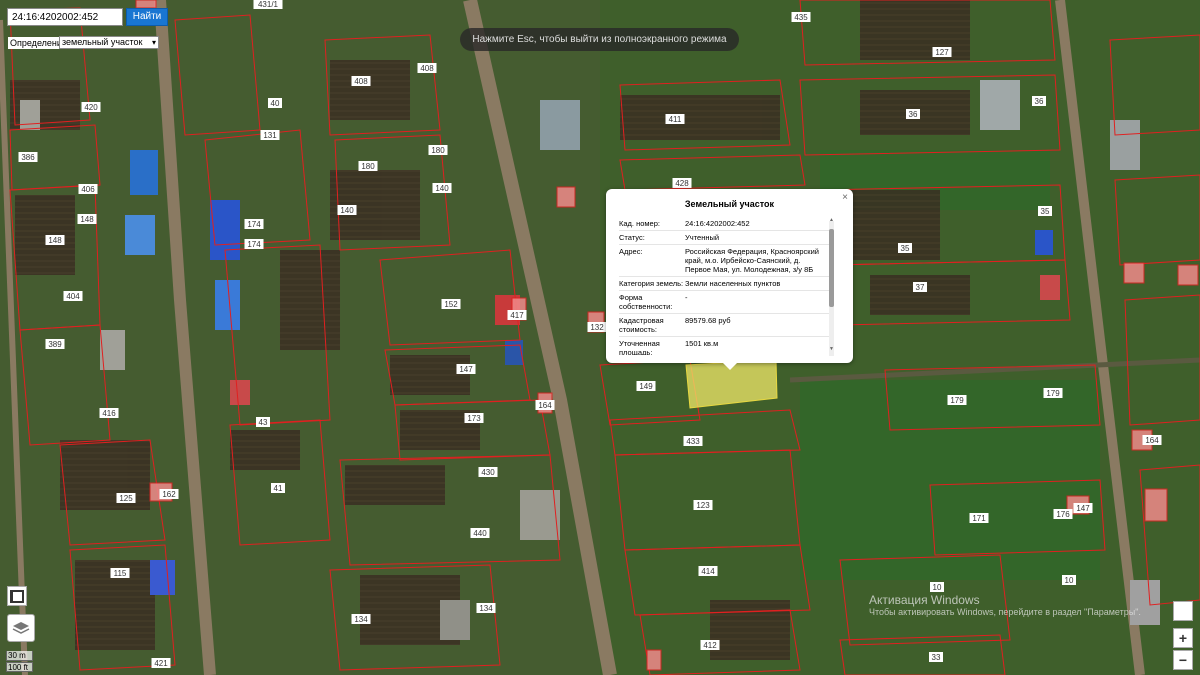 This screenshot has width=1200, height=675. Describe the element at coordinates (831, 349) in the screenshot. I see `scroll-down-icon: ▼` at that location.